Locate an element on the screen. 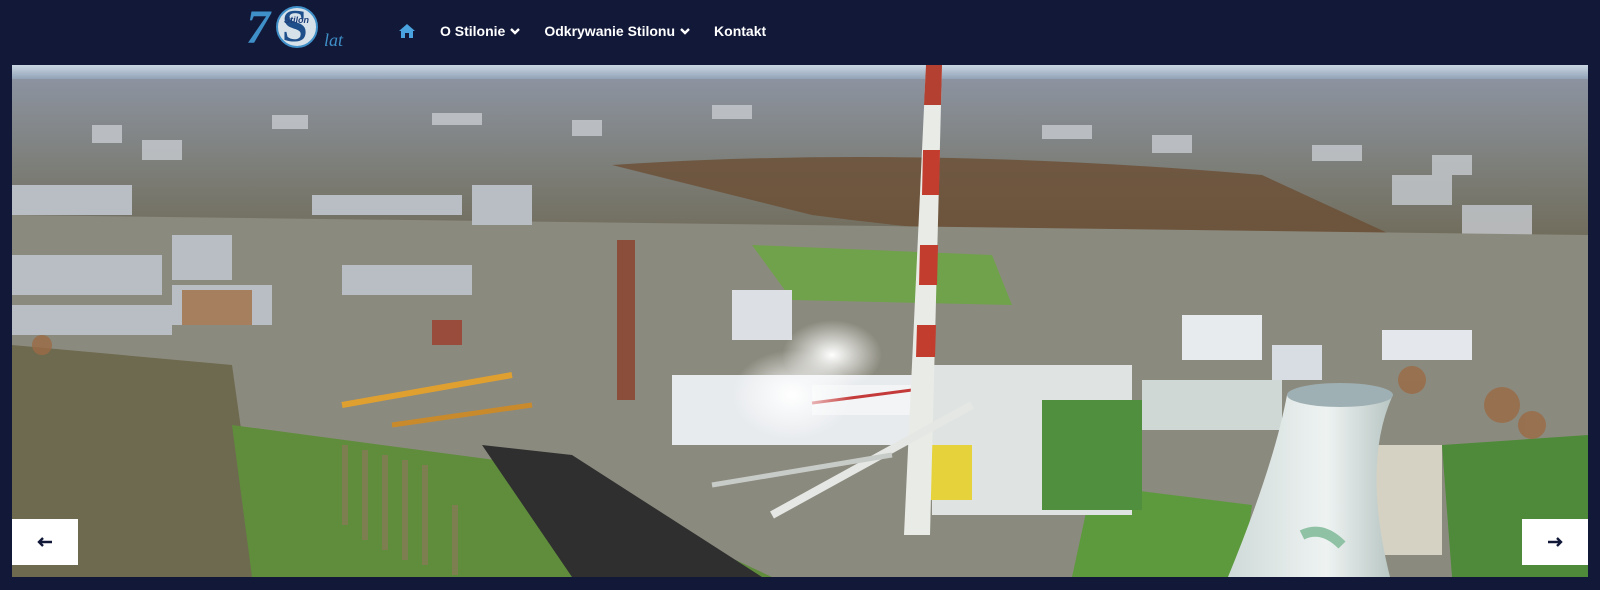  arrow-right-icon is located at coordinates (1555, 542).